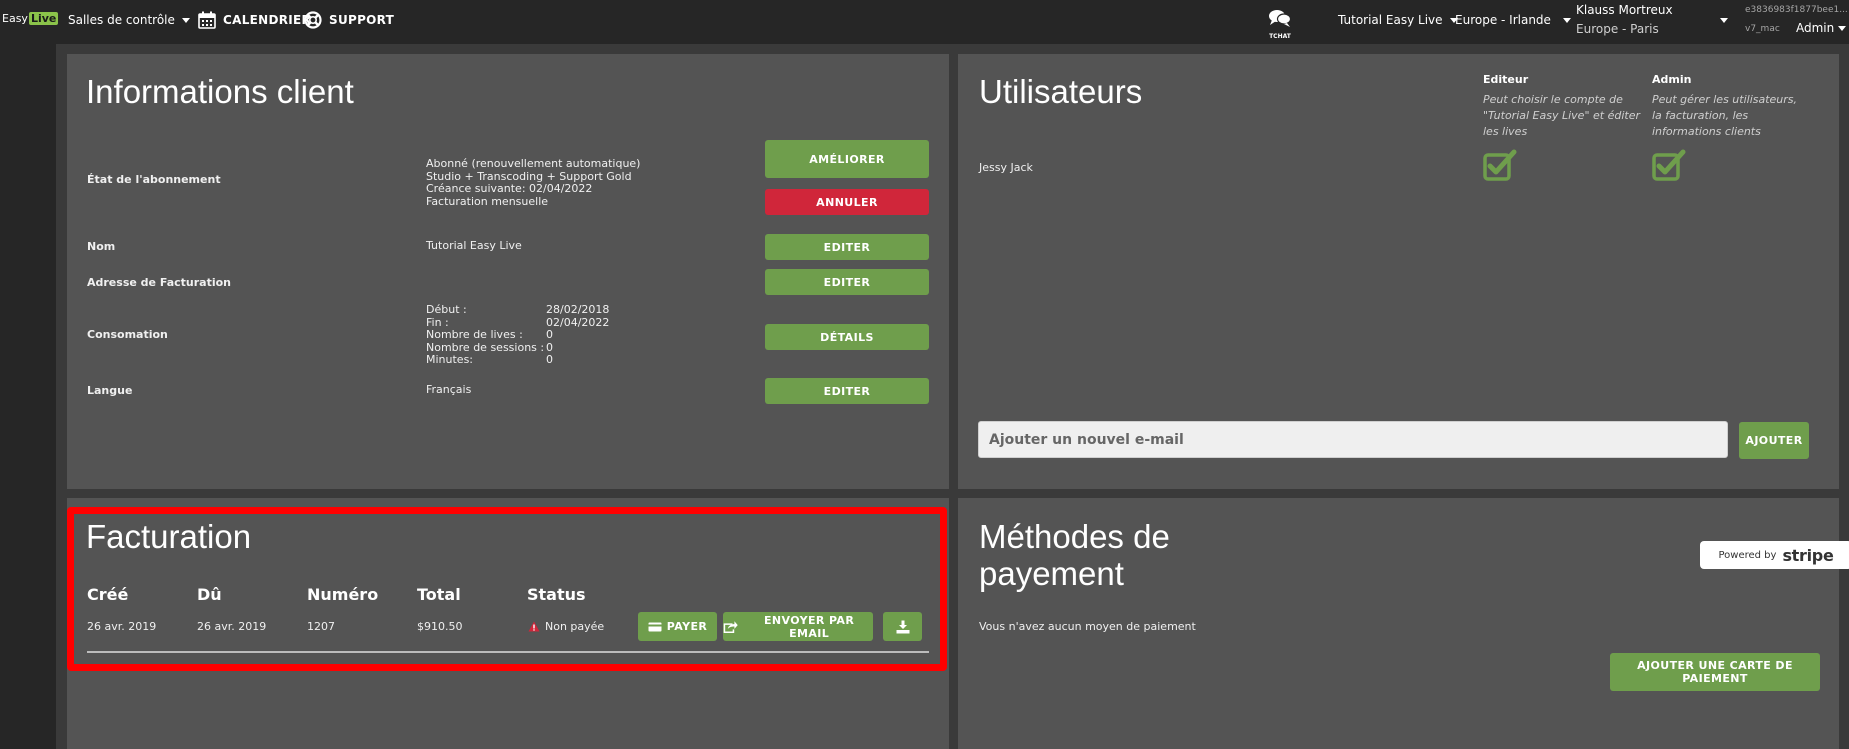  I want to click on lifebuoy-icon, so click(313, 20).